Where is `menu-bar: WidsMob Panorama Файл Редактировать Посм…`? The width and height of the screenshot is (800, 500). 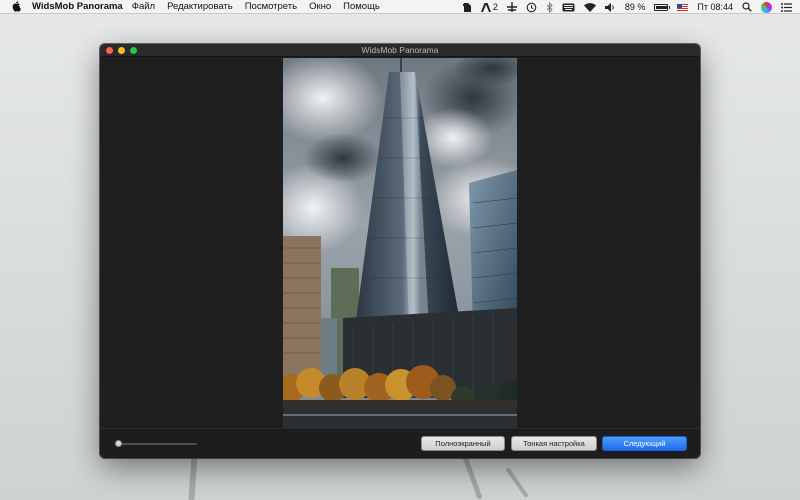
menu-bar: WidsMob Panorama Файл Редактировать Посм… is located at coordinates (400, 7).